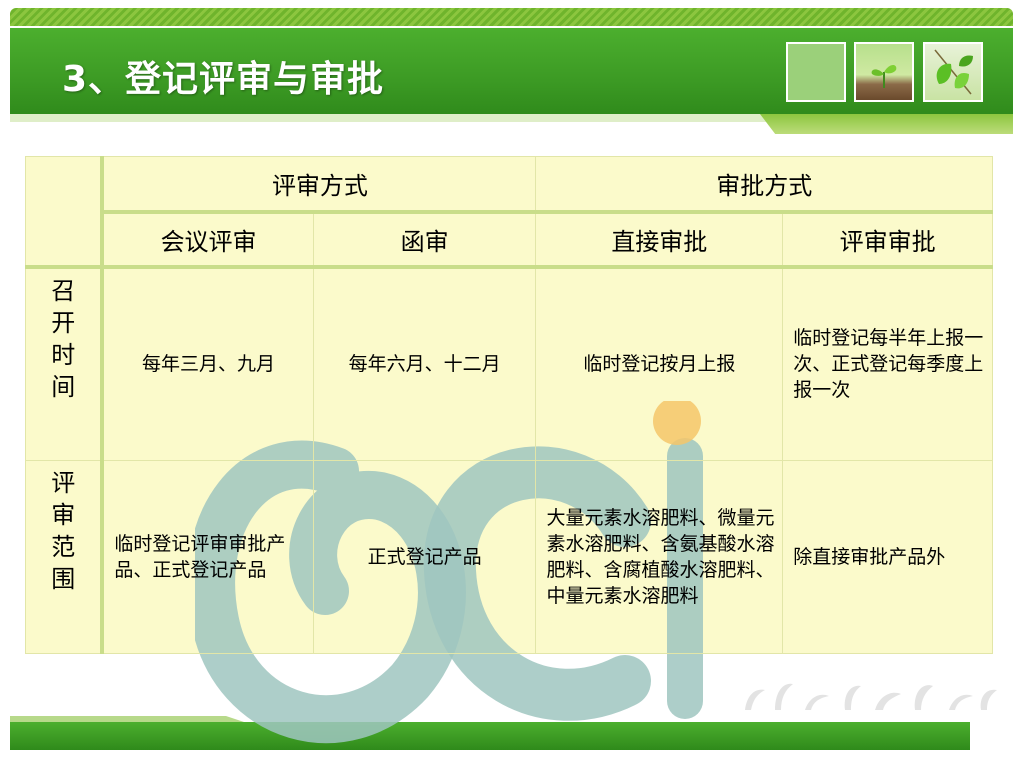 The height and width of the screenshot is (764, 1023). Describe the element at coordinates (65, 557) in the screenshot. I see `row-label-review-scope: 评 审 范 围` at that location.